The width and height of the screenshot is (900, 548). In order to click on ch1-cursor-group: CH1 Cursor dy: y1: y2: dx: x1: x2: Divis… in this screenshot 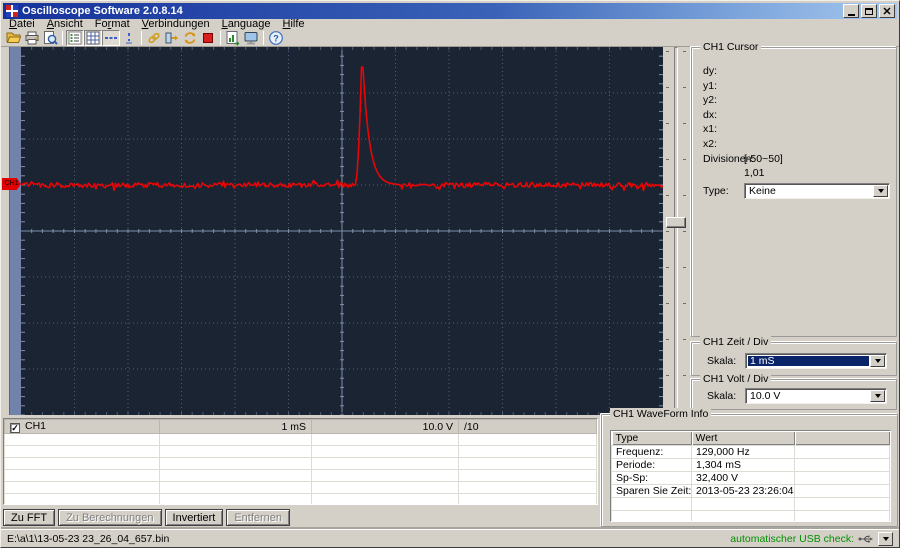, I will do `click(794, 189)`.